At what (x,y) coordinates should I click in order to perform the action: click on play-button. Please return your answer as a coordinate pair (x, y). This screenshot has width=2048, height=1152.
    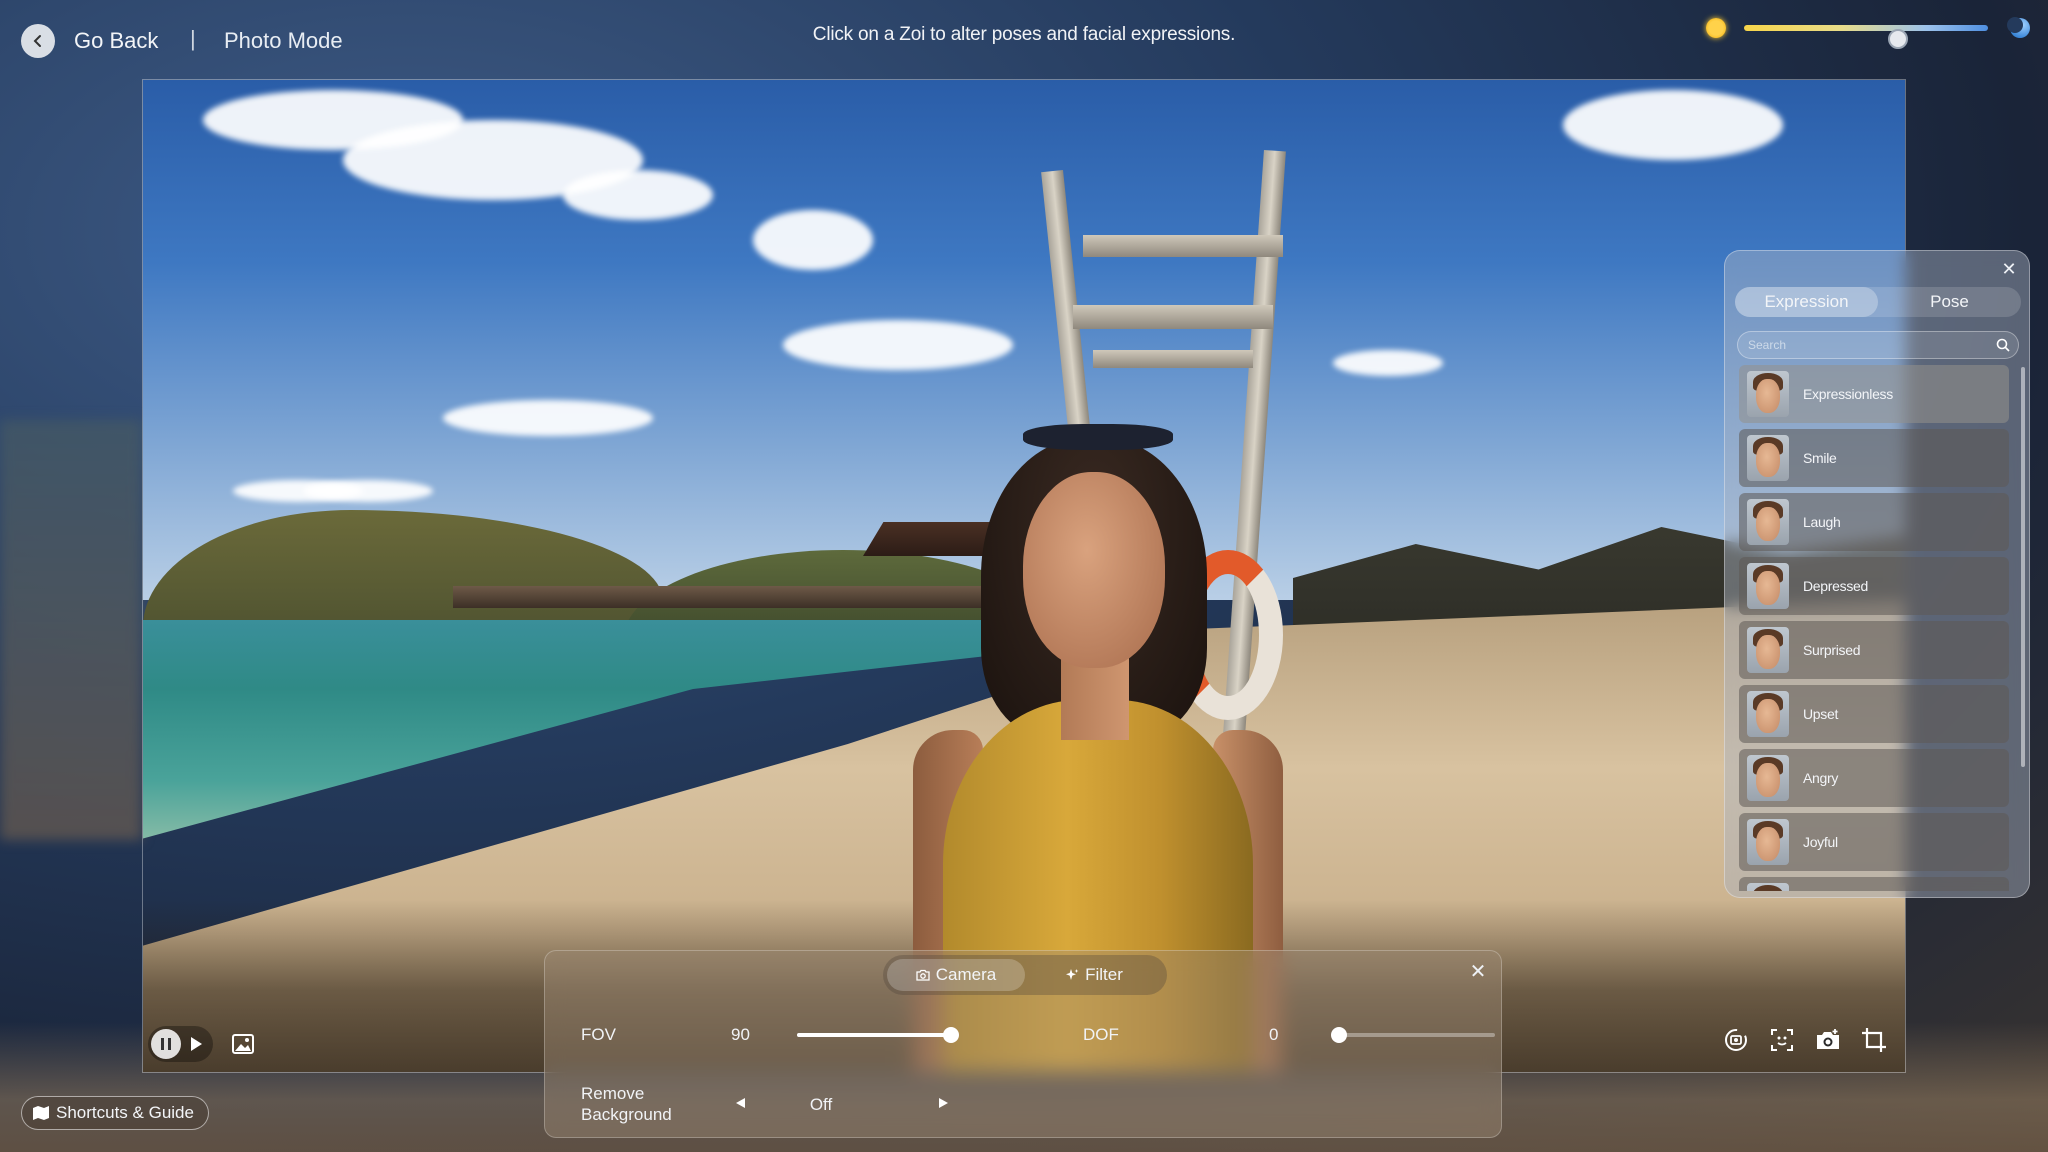
    Looking at the image, I should click on (196, 1044).